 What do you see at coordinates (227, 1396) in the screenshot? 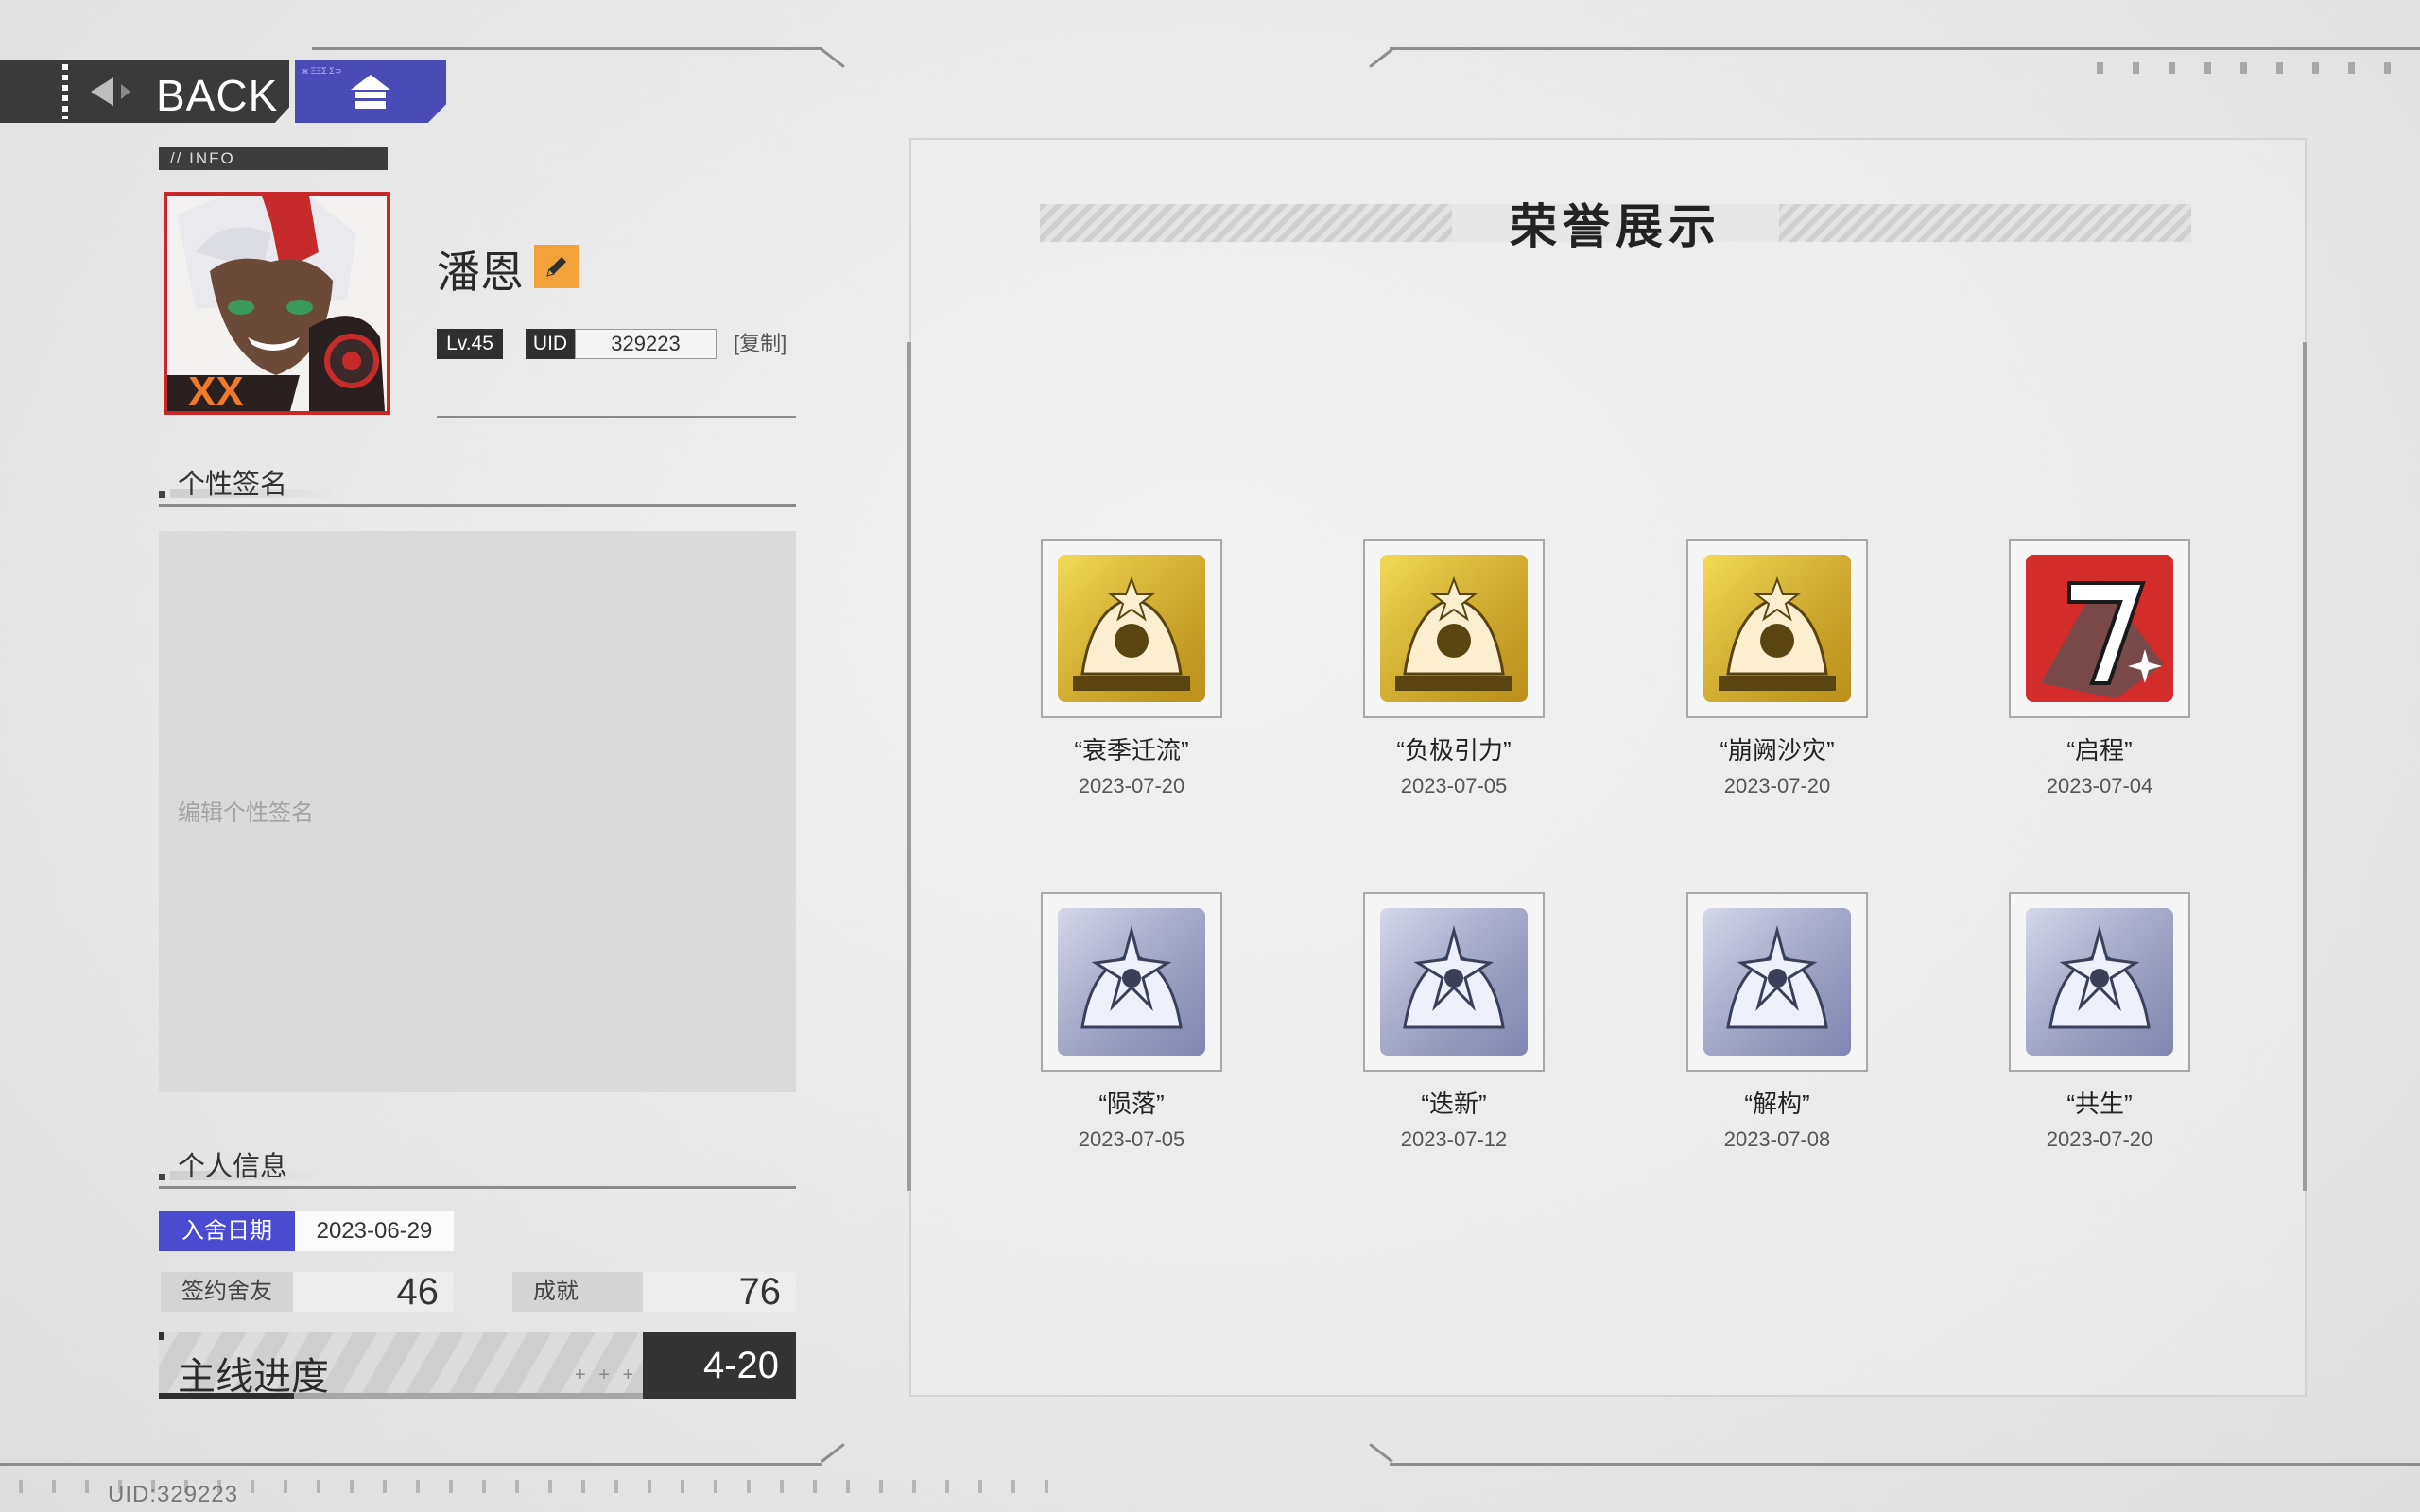
I see `progress-bar-fill` at bounding box center [227, 1396].